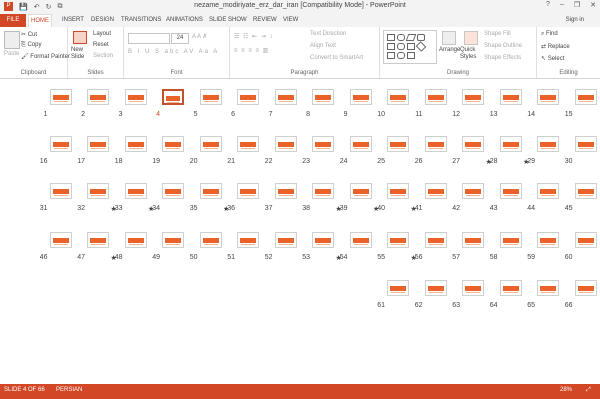 Image resolution: width=600 pixels, height=399 pixels. Describe the element at coordinates (562, 5) in the screenshot. I see `minimize-button: –` at that location.